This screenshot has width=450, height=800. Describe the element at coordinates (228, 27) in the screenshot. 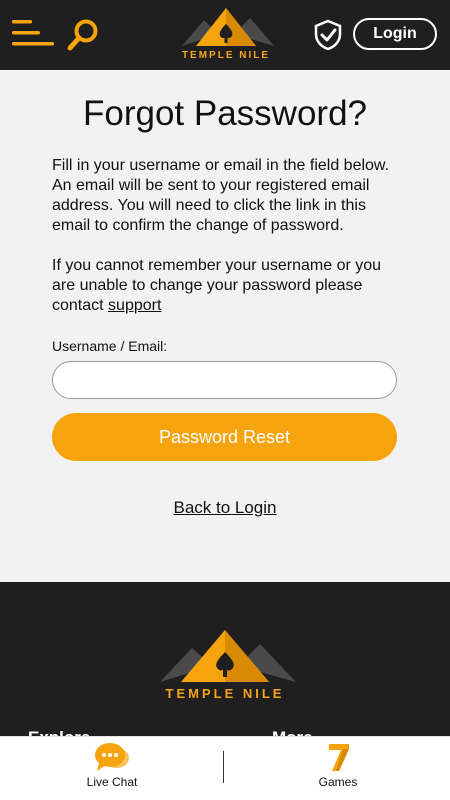

I see `pyramid-logo-icon` at that location.